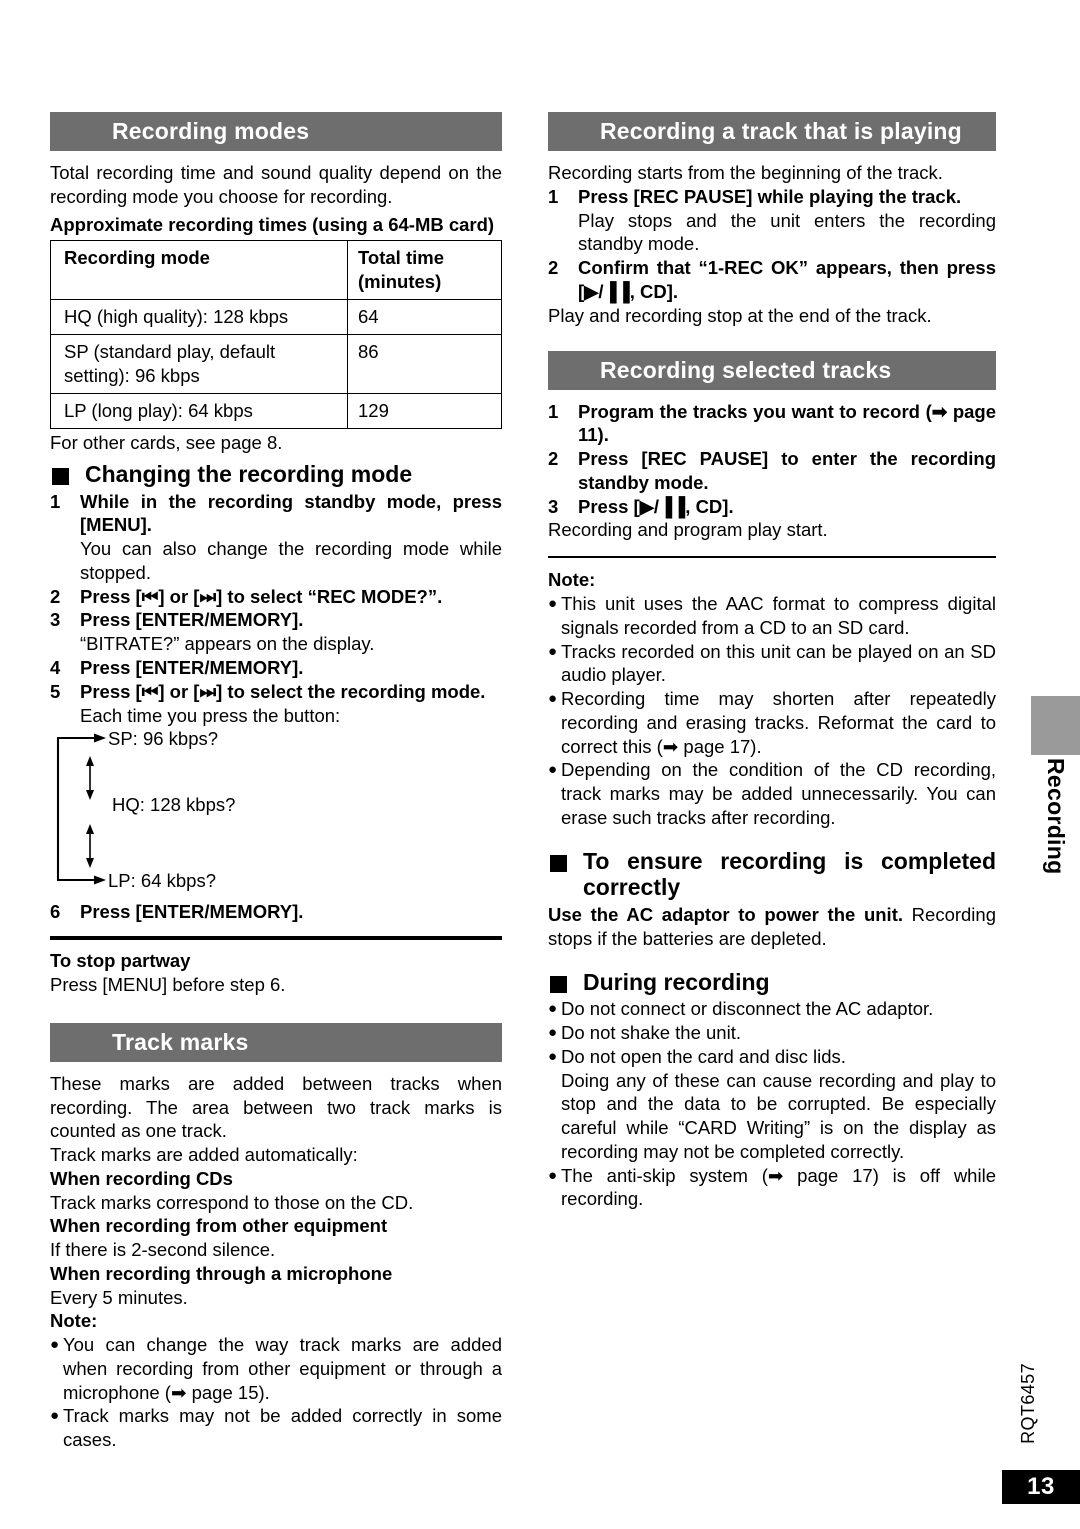  I want to click on step-3: 3 Press [ENTER/MEMORY]., so click(276, 620).